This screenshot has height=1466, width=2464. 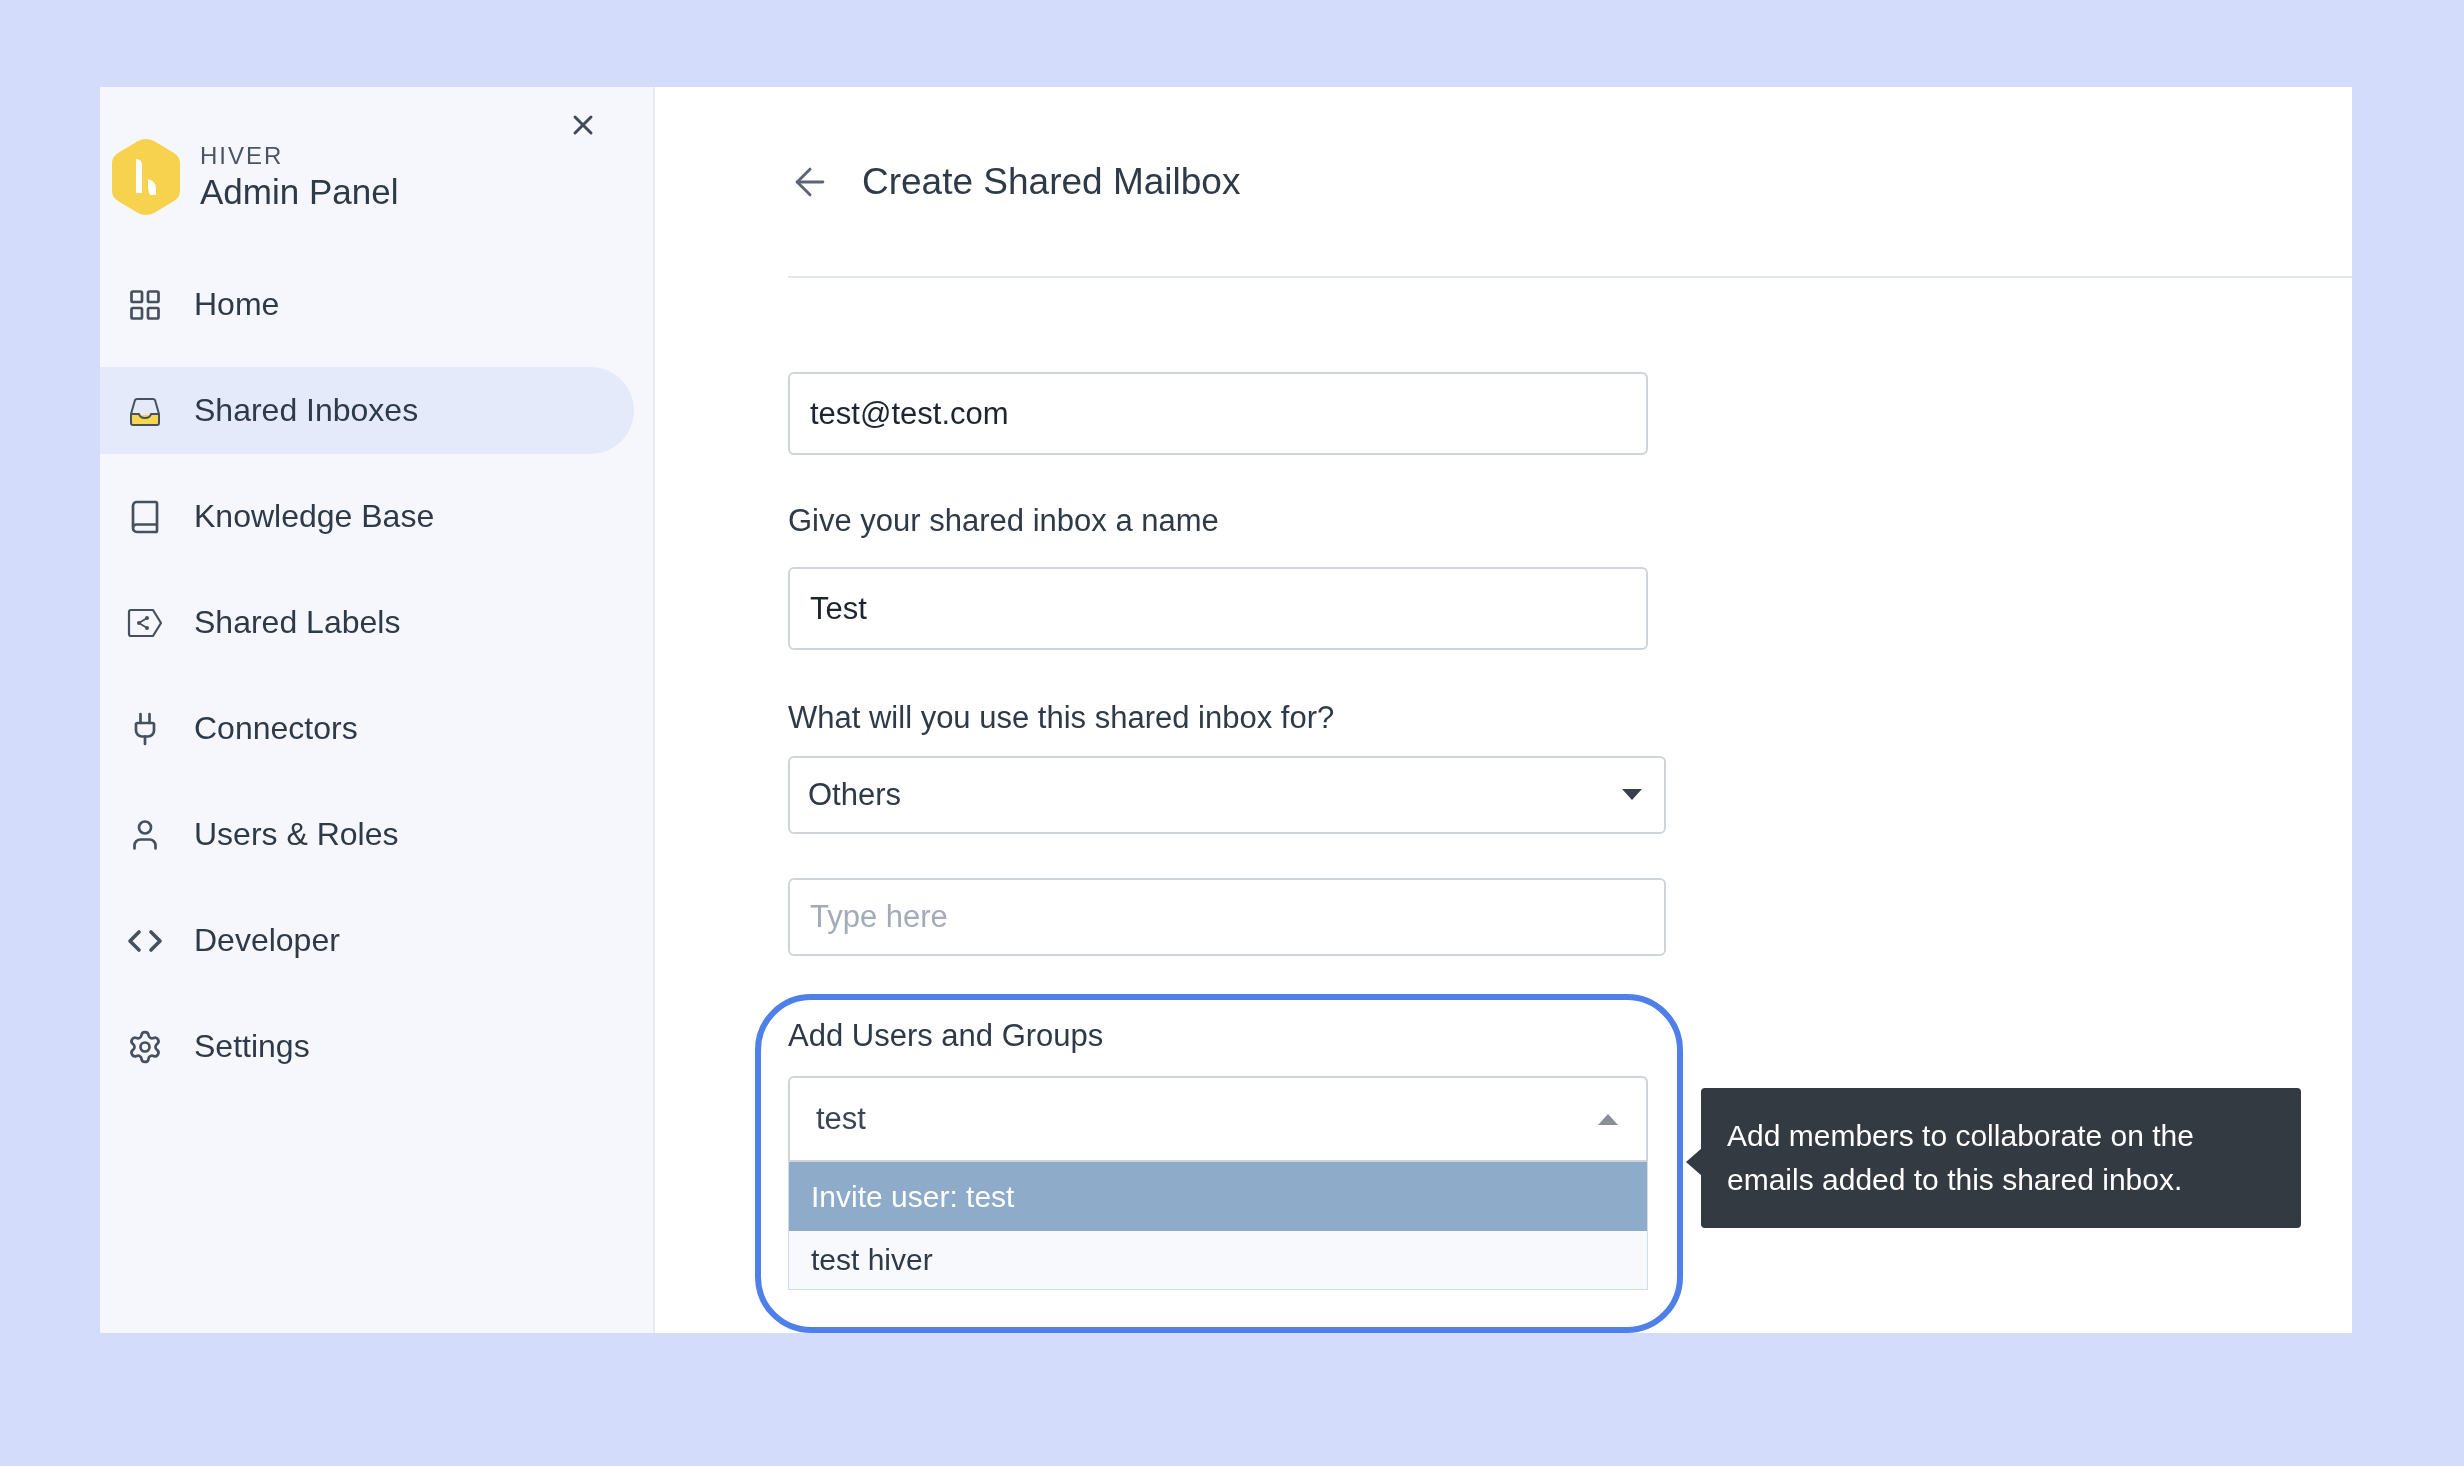 I want to click on panel-title: Admin Panel, so click(x=299, y=192).